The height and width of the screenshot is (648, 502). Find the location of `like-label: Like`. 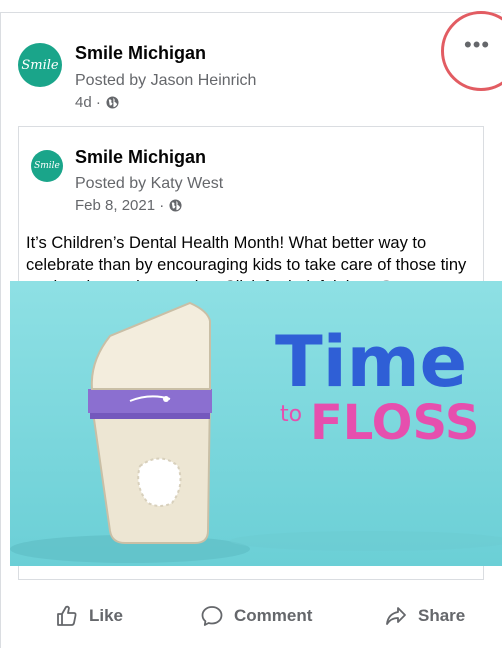

like-label: Like is located at coordinates (106, 615).